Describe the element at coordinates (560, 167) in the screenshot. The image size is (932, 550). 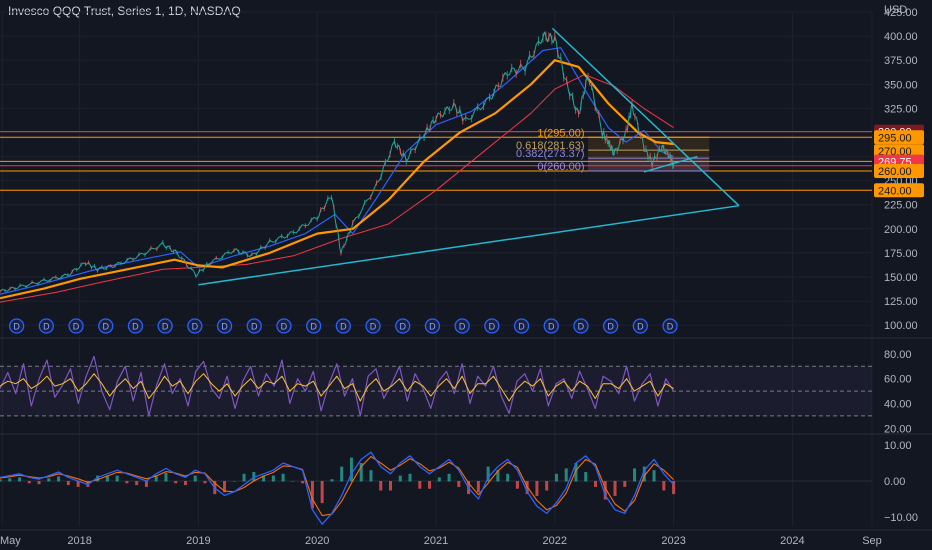
I see `fib-label: 0(260.00)` at that location.